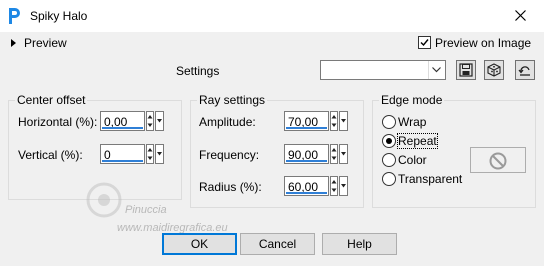  I want to click on checkbox, so click(424, 42).